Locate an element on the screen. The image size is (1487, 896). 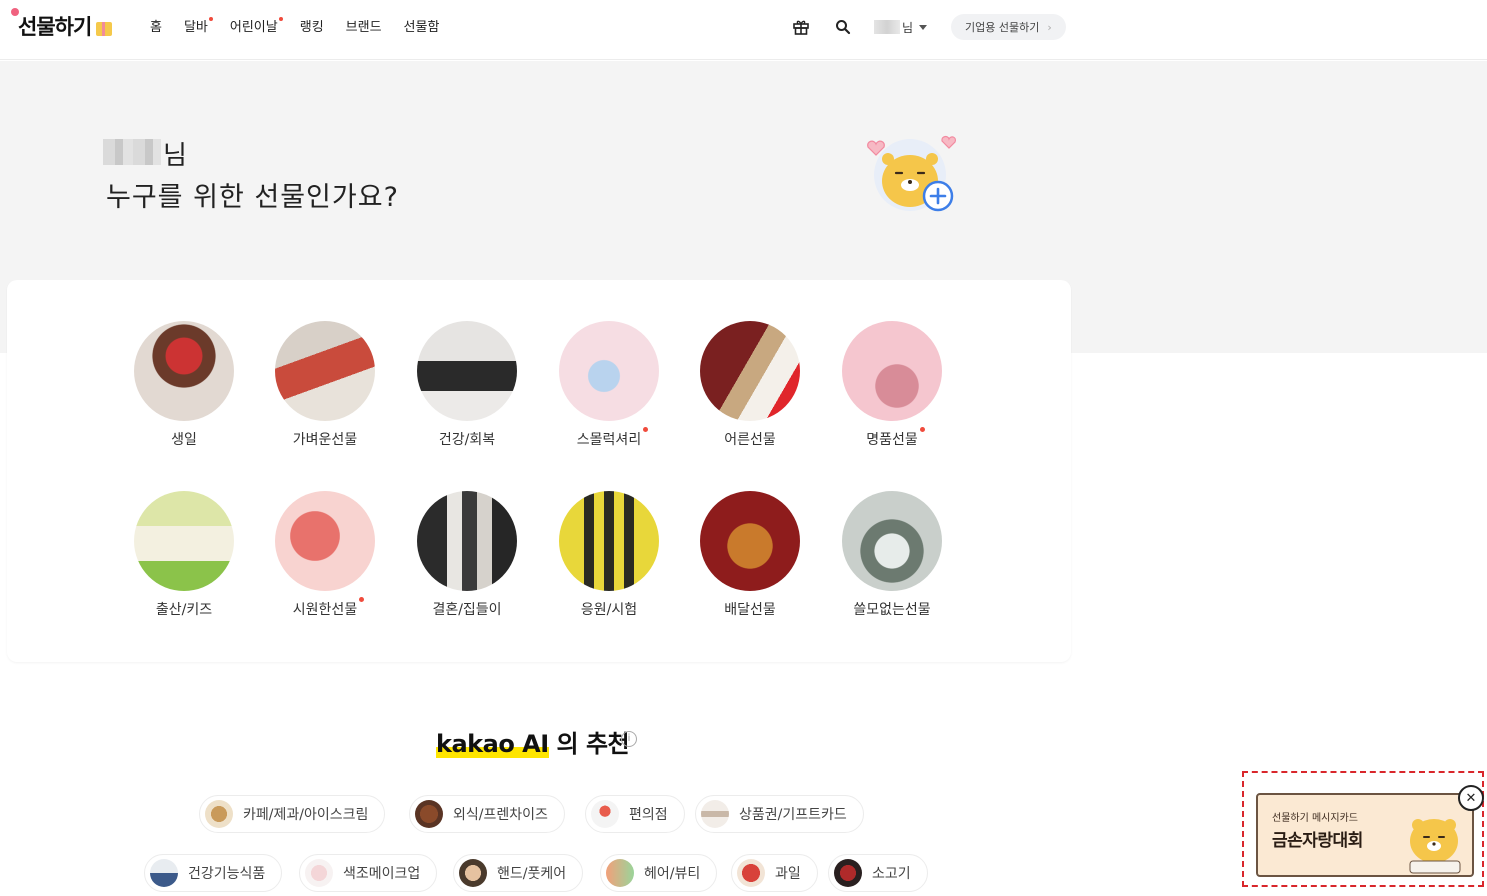
chip-label: 색조메이크업 is located at coordinates (382, 874).